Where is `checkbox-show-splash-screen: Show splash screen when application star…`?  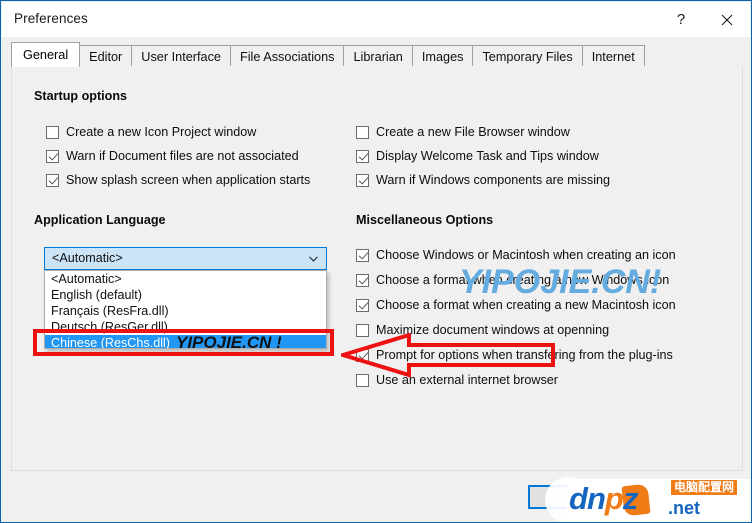 checkbox-show-splash-screen: Show splash screen when application star… is located at coordinates (178, 180).